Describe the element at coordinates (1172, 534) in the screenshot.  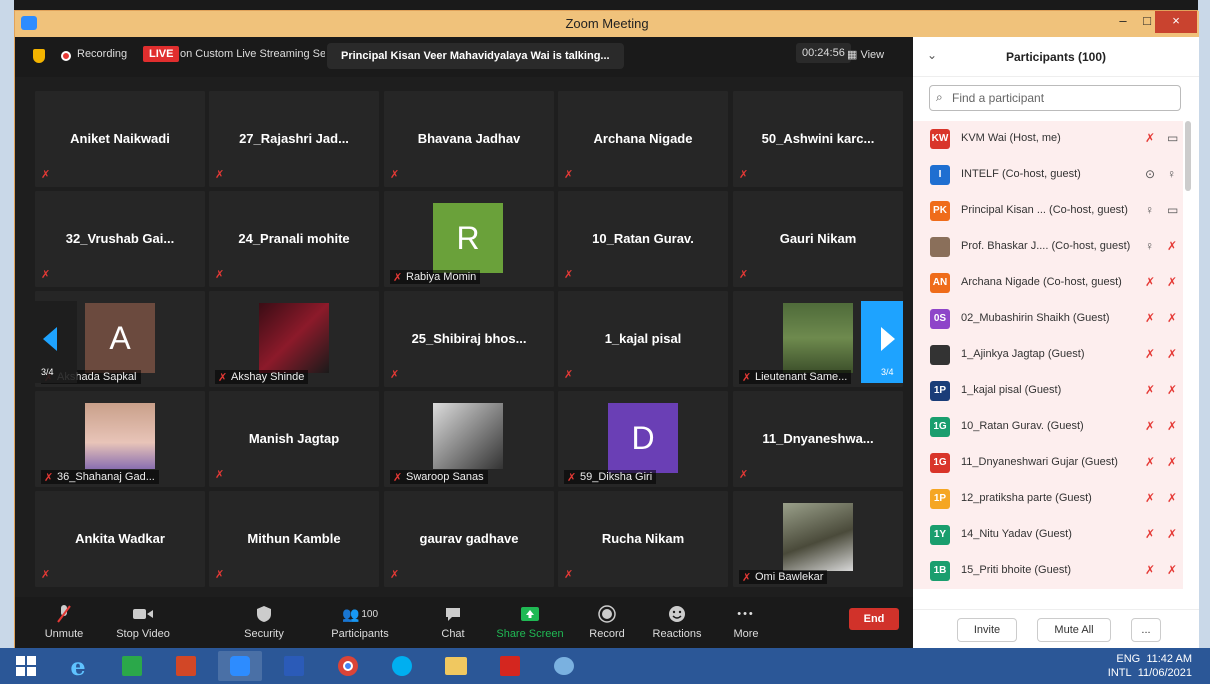
I see `camera-off-icon: ✗` at that location.